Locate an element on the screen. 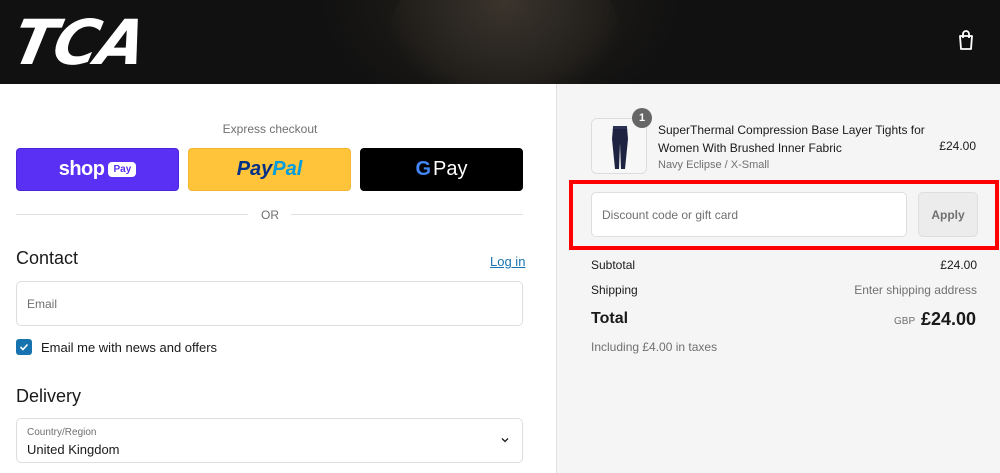 This screenshot has width=1000, height=473. banner-photo is located at coordinates (505, 42).